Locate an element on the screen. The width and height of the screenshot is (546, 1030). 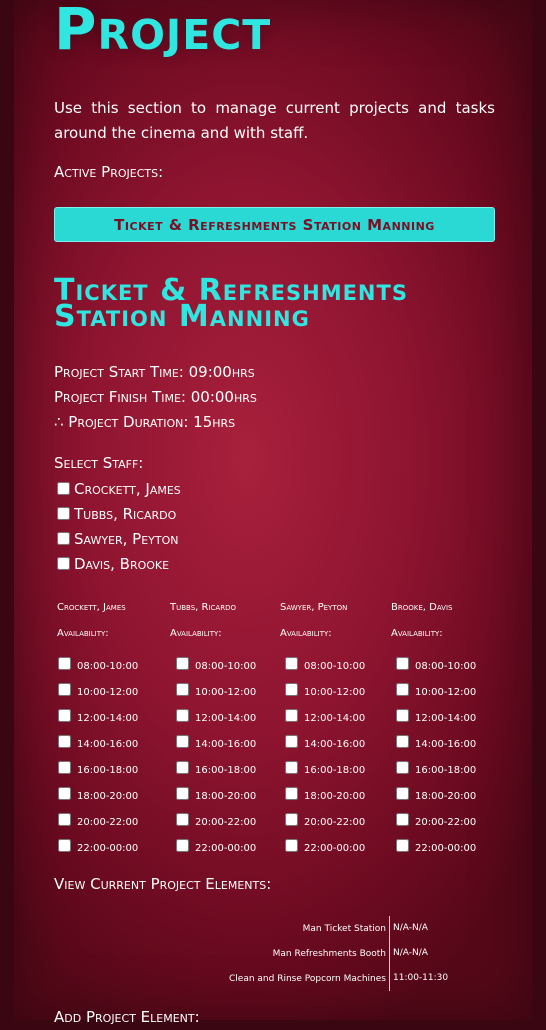
active-project-button: Ticket & Refreshments Station Manning is located at coordinates (274, 224).